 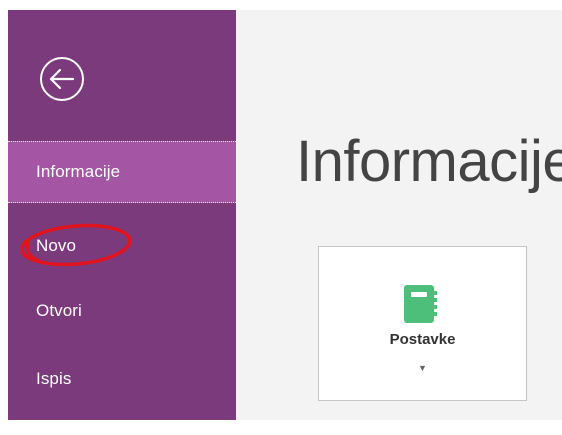 I want to click on nav-item-label: Informacije, so click(x=78, y=171).